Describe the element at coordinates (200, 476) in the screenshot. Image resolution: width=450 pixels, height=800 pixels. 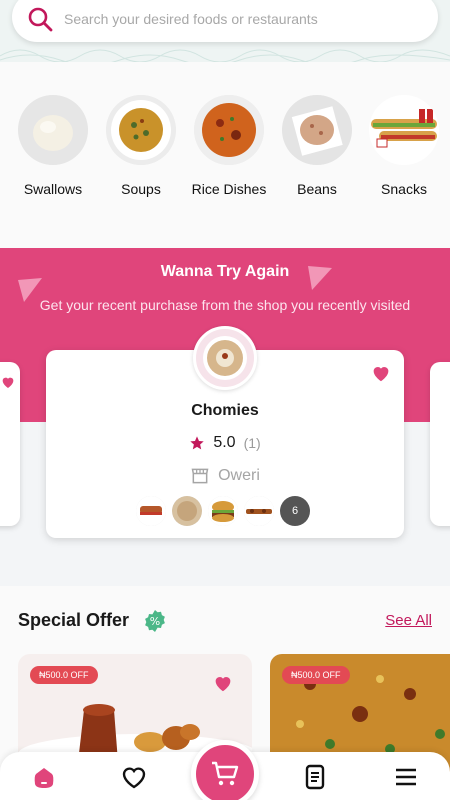
I see `store-icon` at that location.